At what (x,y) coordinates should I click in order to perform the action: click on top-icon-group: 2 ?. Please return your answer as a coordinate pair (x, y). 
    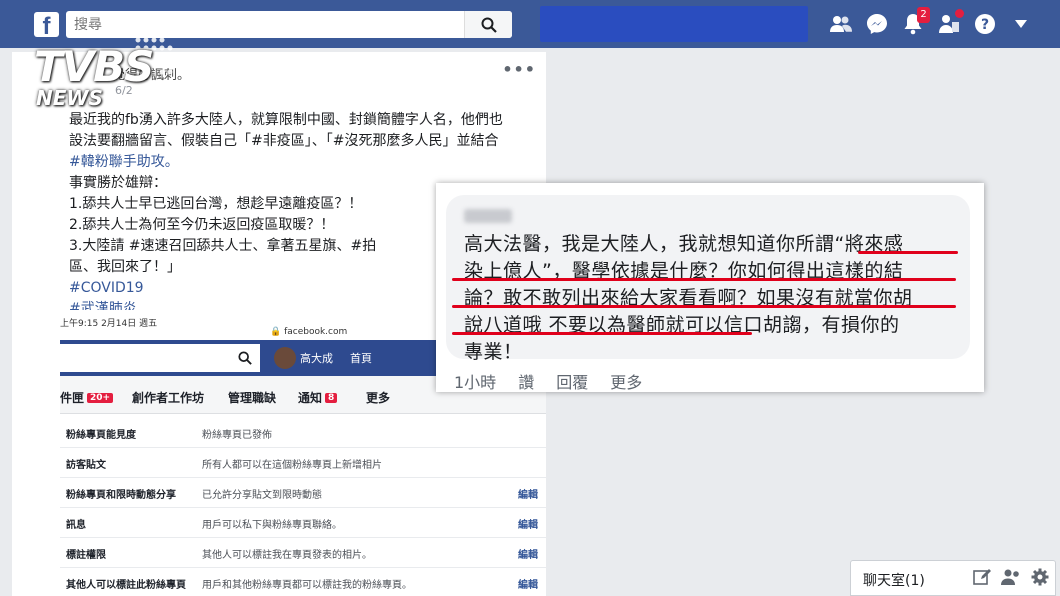
    Looking at the image, I should click on (931, 22).